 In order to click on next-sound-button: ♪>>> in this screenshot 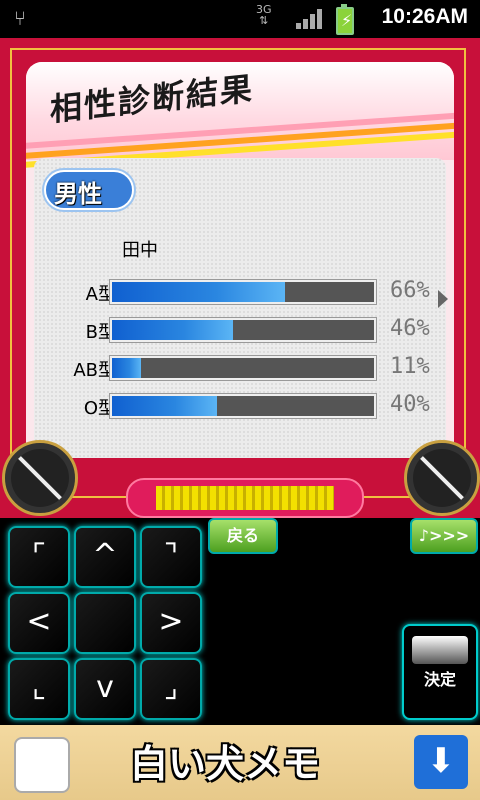, I will do `click(444, 536)`.